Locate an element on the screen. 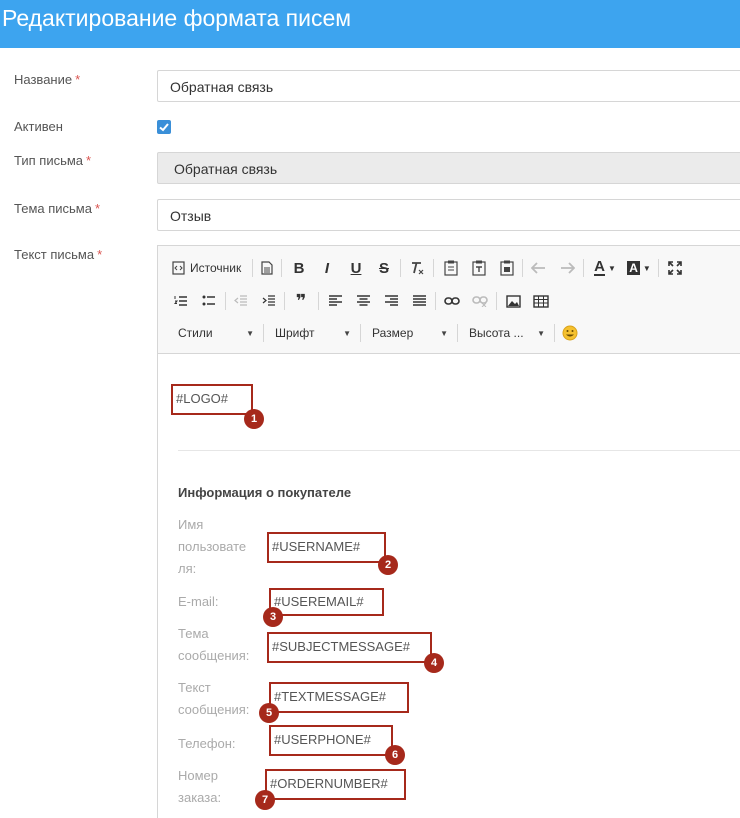  row-label-email: E-mail: is located at coordinates (198, 601).